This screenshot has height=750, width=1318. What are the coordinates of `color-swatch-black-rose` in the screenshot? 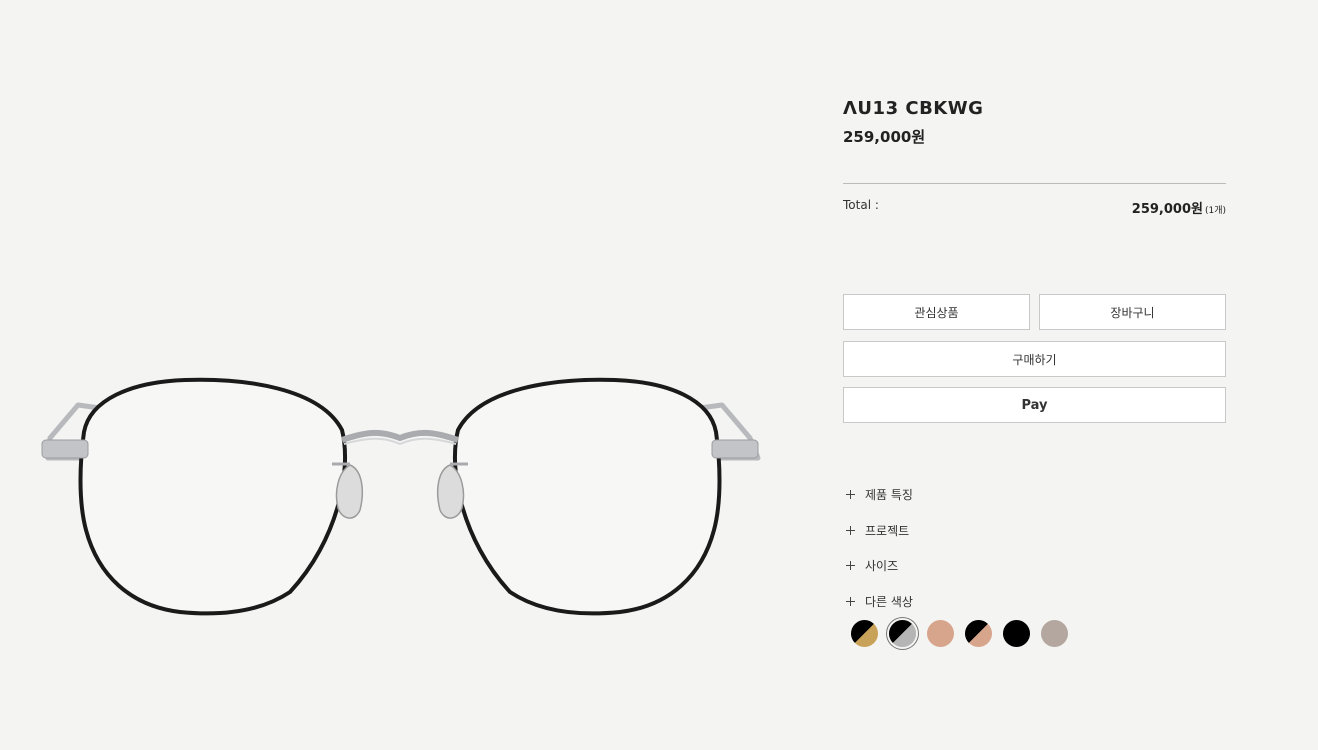 It's located at (978, 633).